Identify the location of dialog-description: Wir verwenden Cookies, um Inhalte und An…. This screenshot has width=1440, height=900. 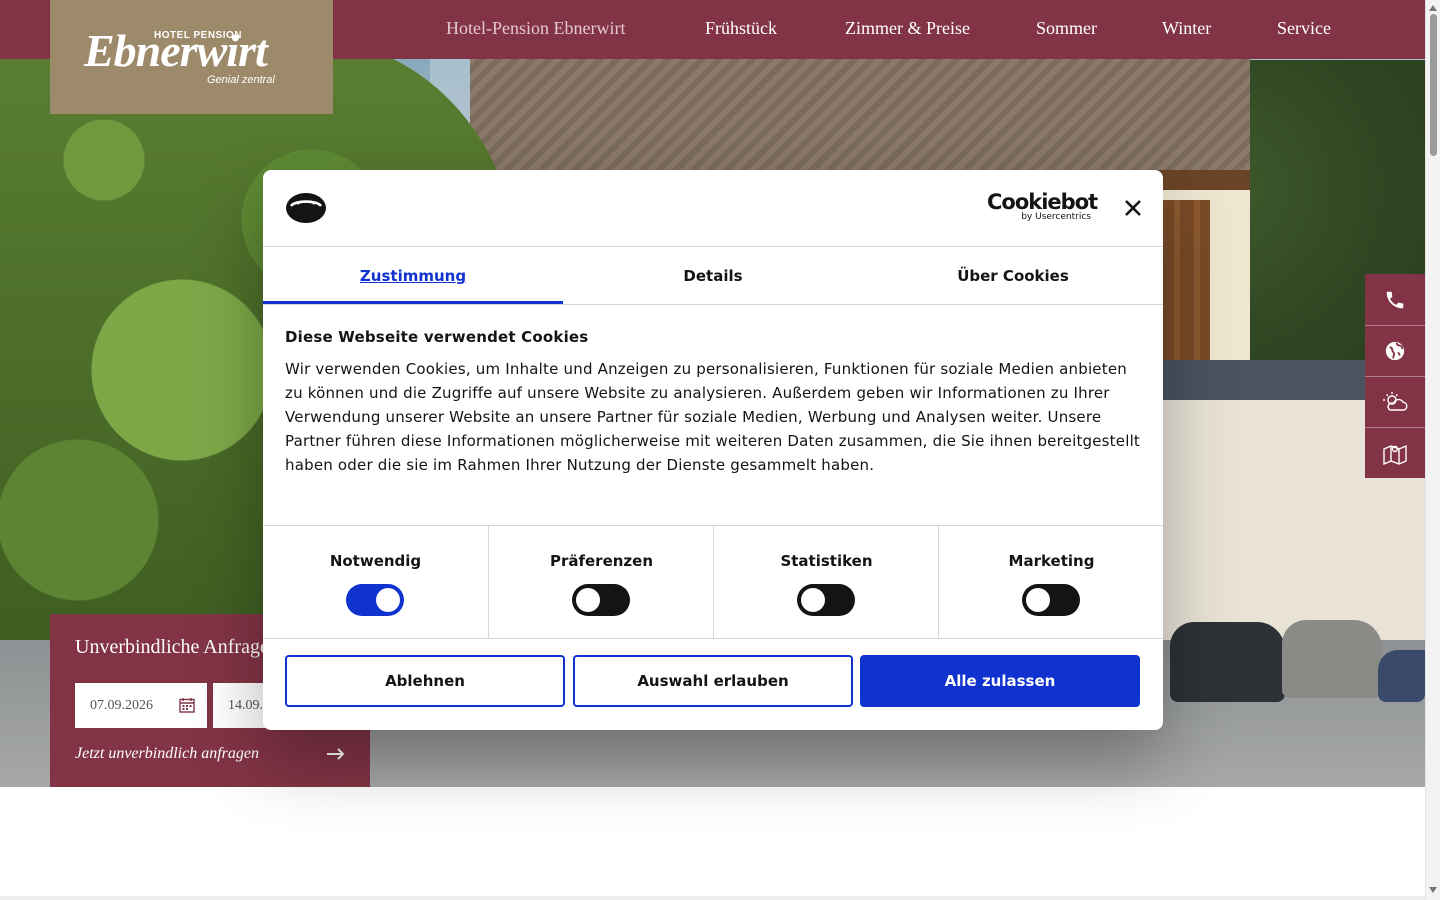
(713, 417).